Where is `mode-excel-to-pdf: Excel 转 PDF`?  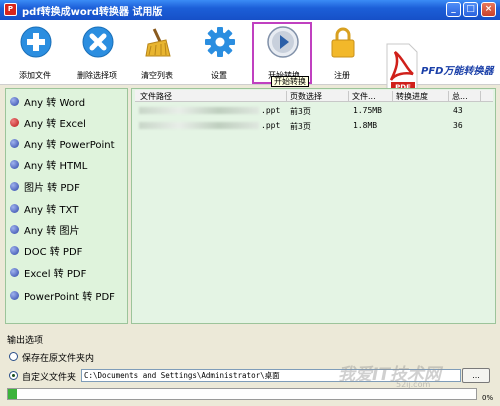
mode-excel-to-pdf: Excel 转 PDF is located at coordinates (67, 272).